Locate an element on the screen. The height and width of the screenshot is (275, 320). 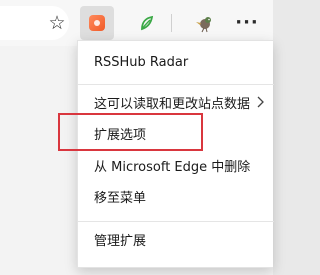
rsshub-radar-extension-button is located at coordinates (97, 23).